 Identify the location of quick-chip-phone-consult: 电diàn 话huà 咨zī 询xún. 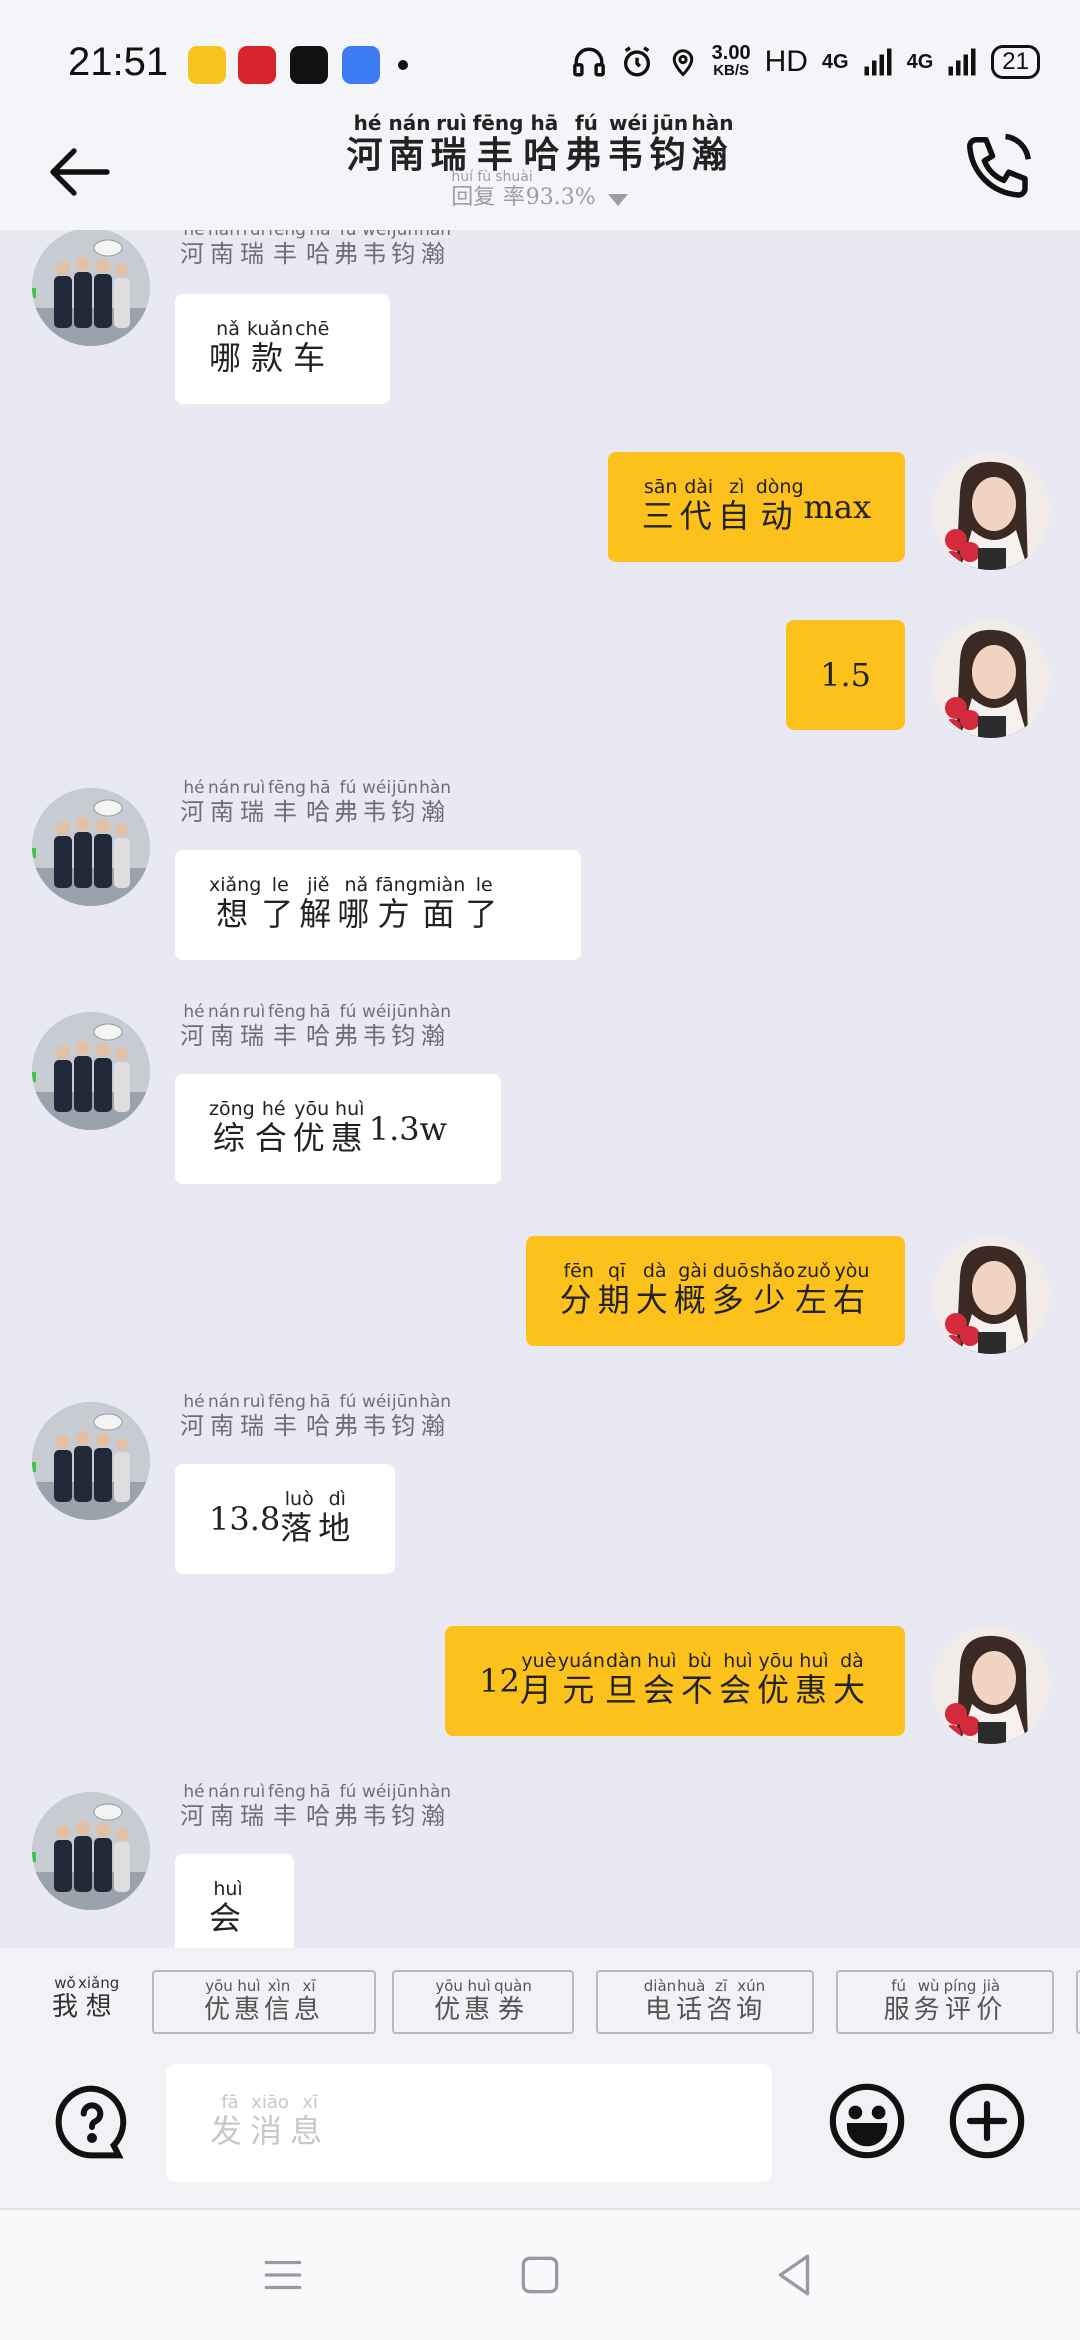
(705, 2002).